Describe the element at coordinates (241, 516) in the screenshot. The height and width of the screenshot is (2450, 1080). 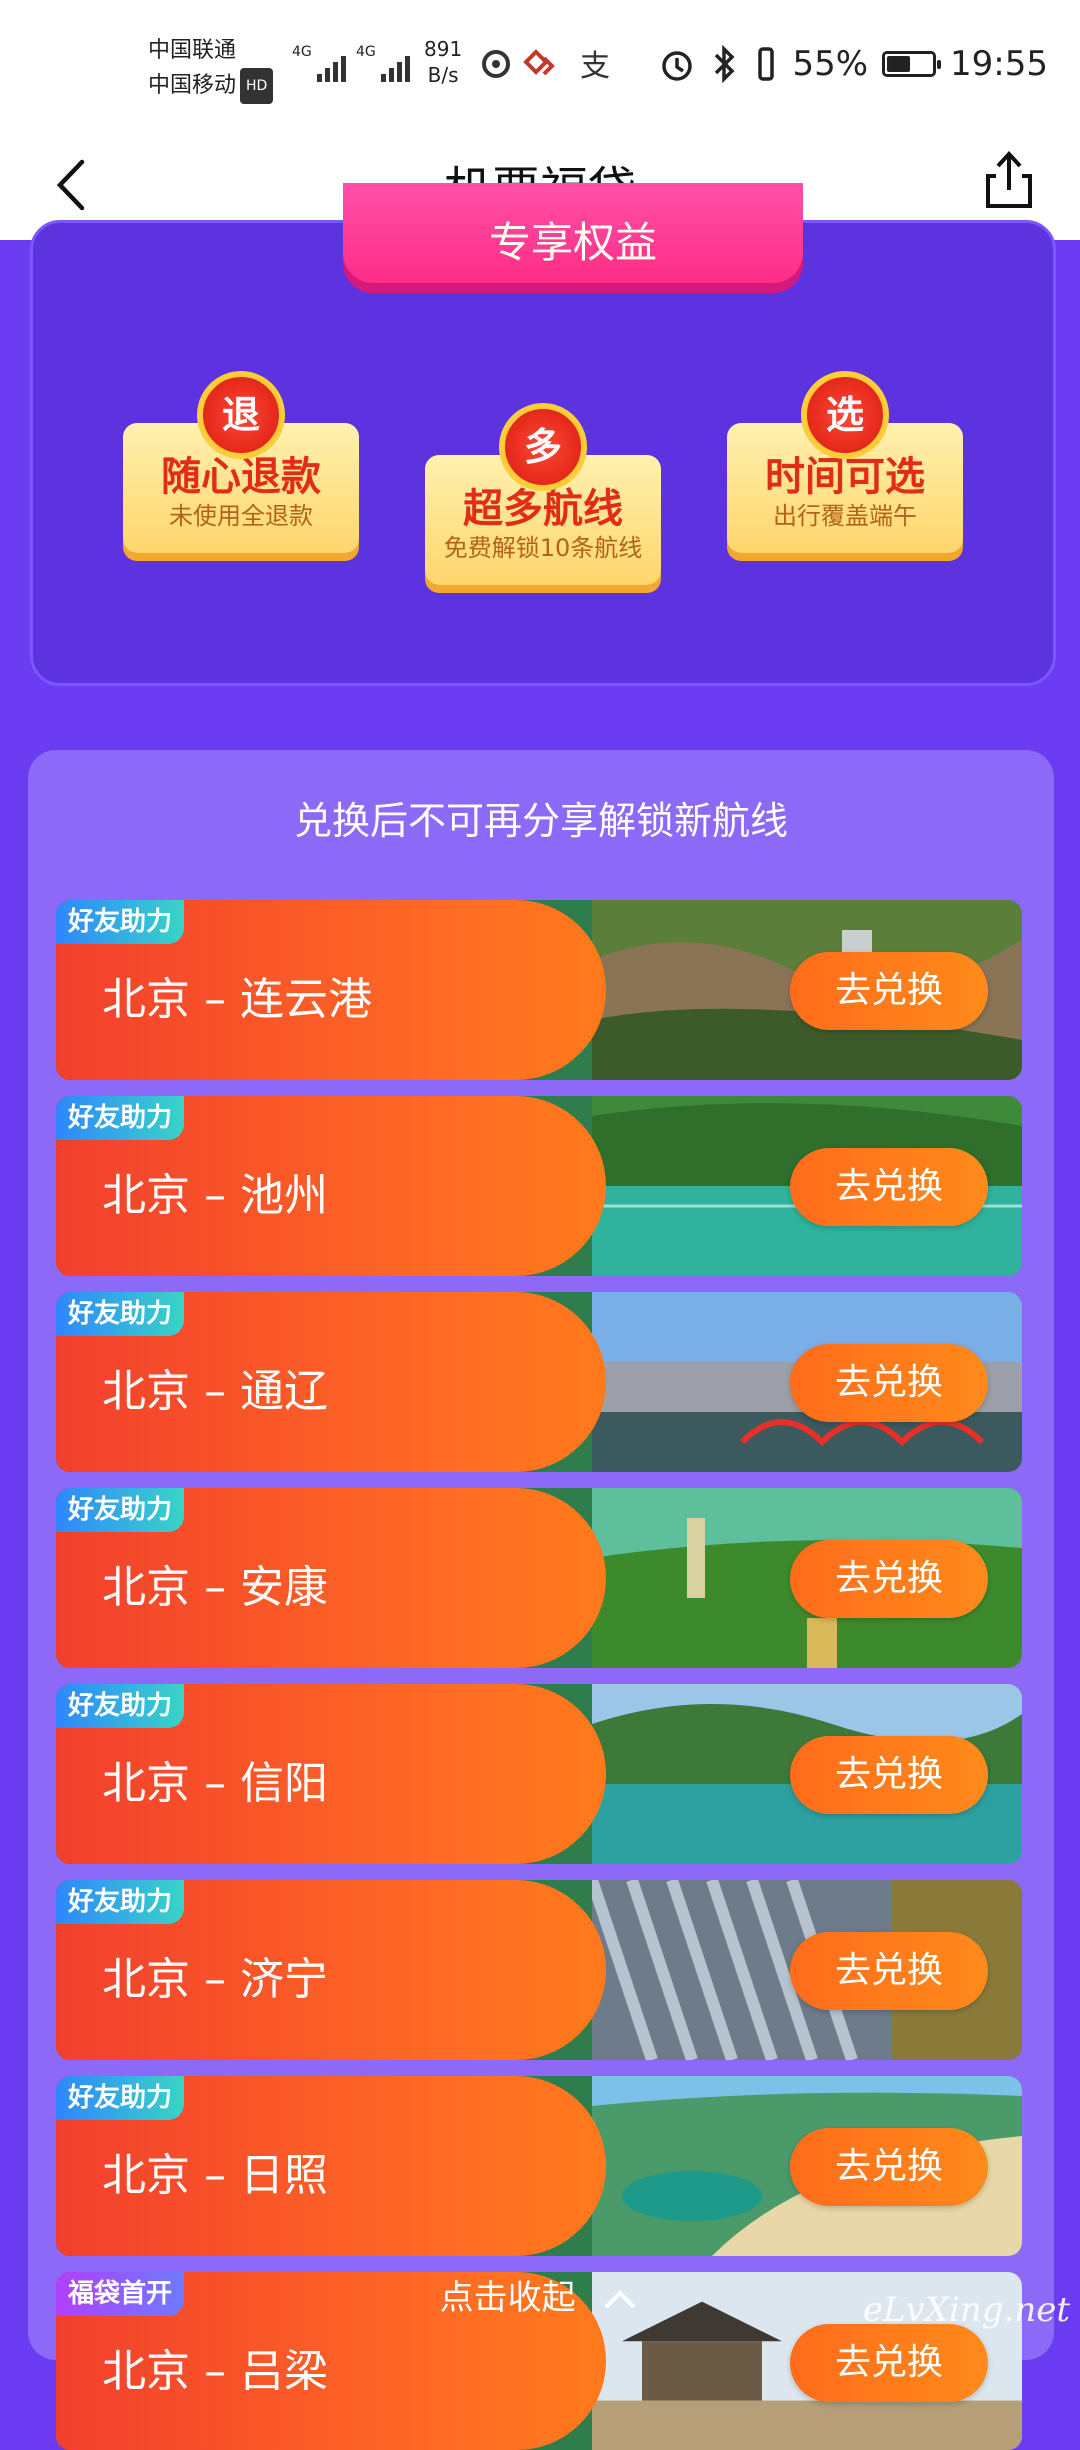
I see `perk-subtitle: 未使用全退款` at that location.